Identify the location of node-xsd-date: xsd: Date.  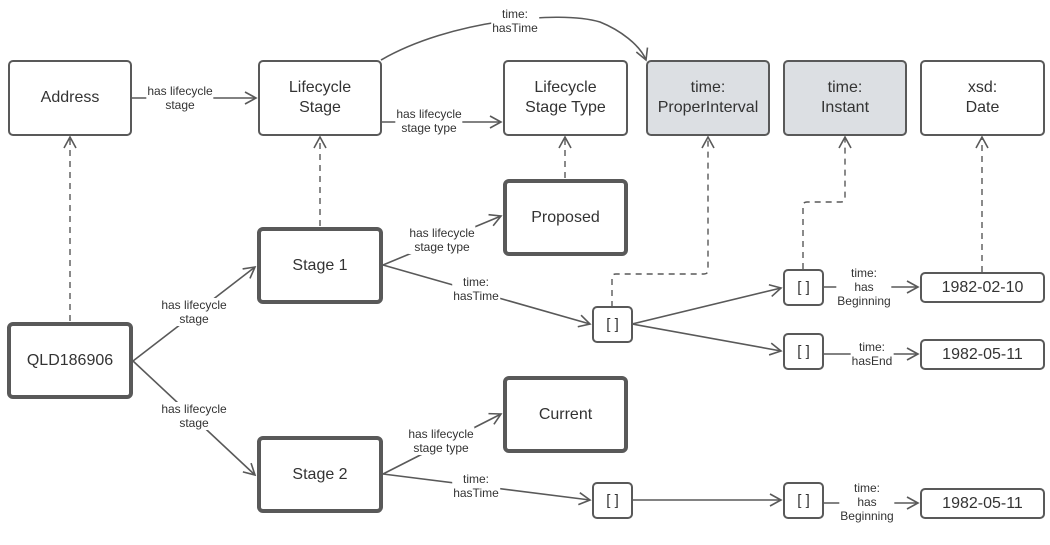
(982, 98).